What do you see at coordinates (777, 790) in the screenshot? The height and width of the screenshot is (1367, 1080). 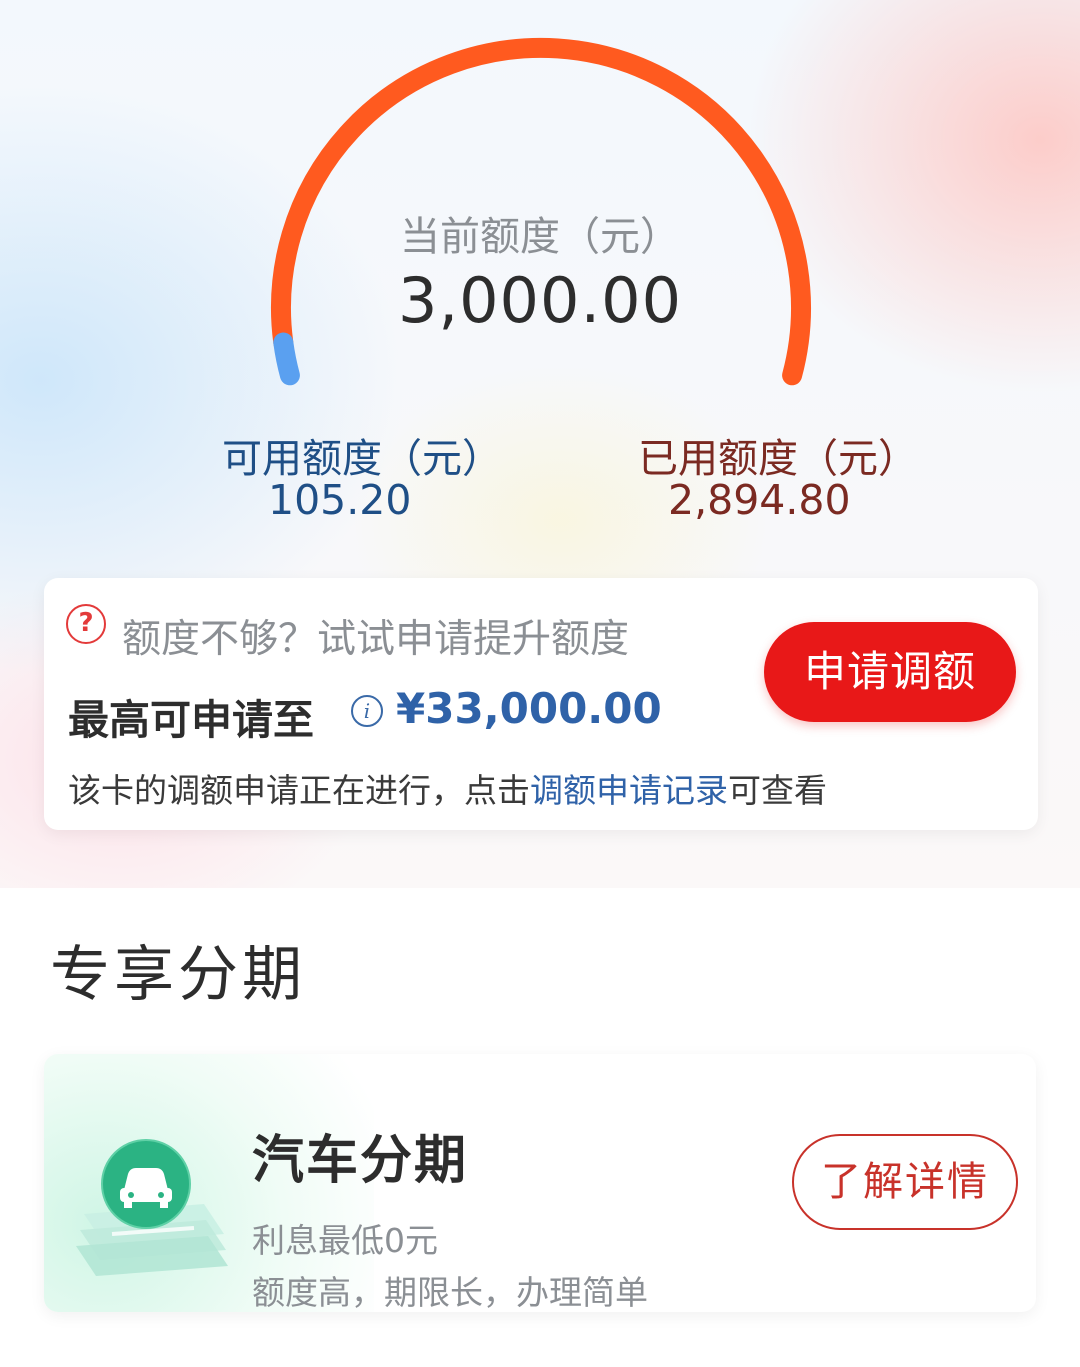 I see `adjust-note-suffix: 可查看` at bounding box center [777, 790].